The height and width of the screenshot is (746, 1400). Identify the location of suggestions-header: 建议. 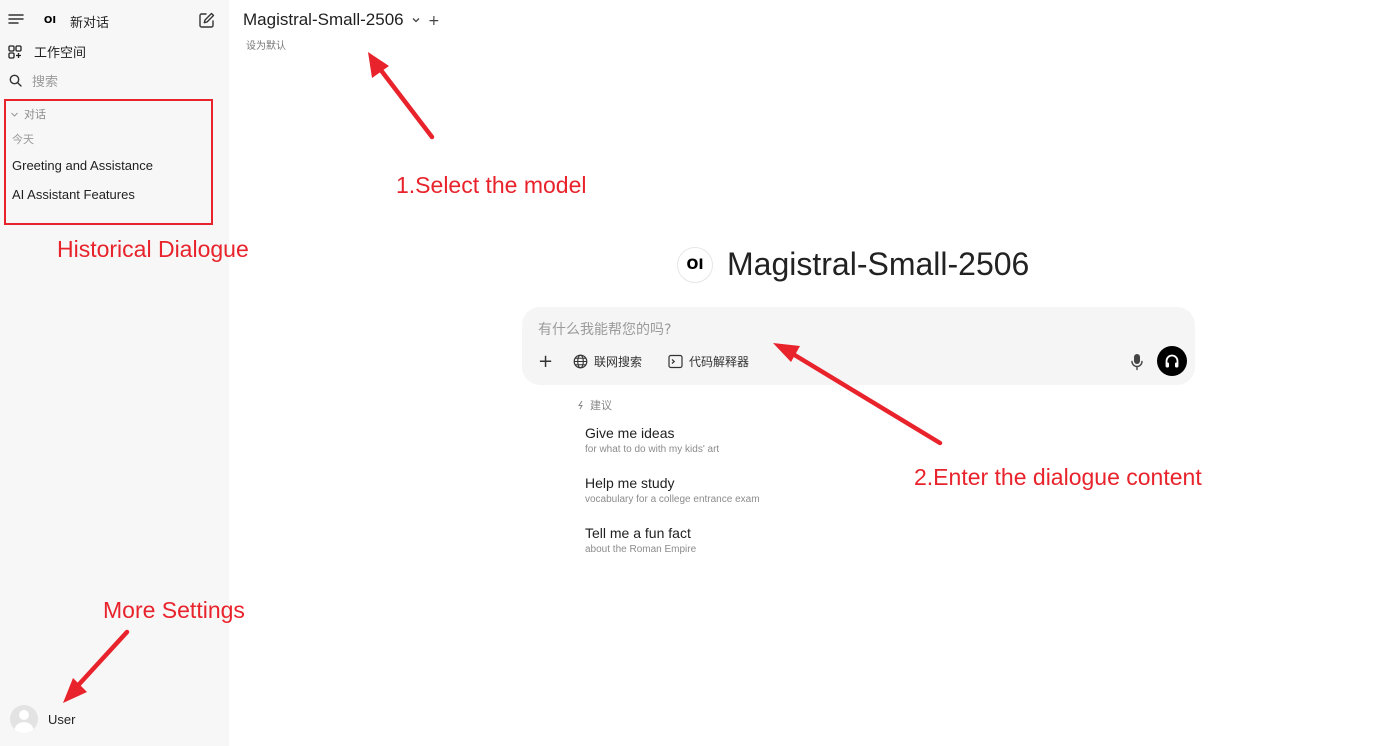
(594, 405).